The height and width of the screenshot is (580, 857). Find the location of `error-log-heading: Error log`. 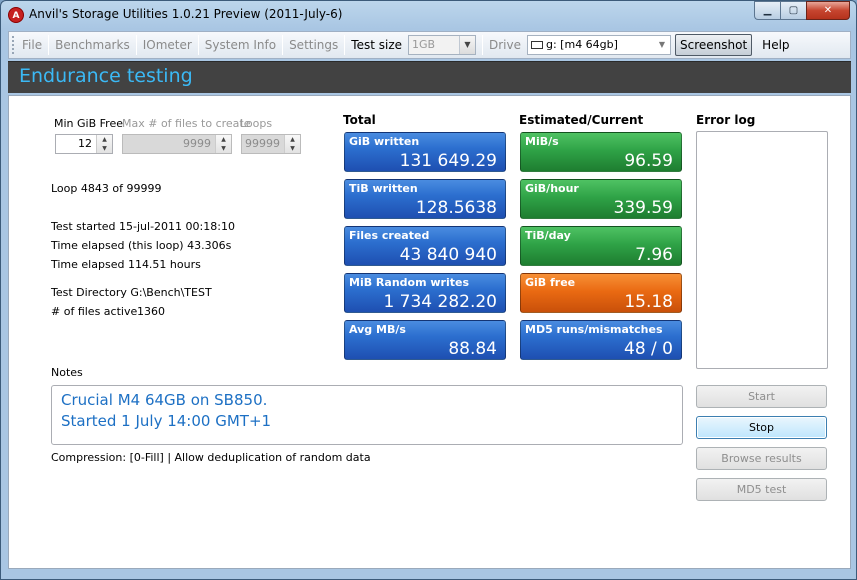

error-log-heading: Error log is located at coordinates (726, 120).